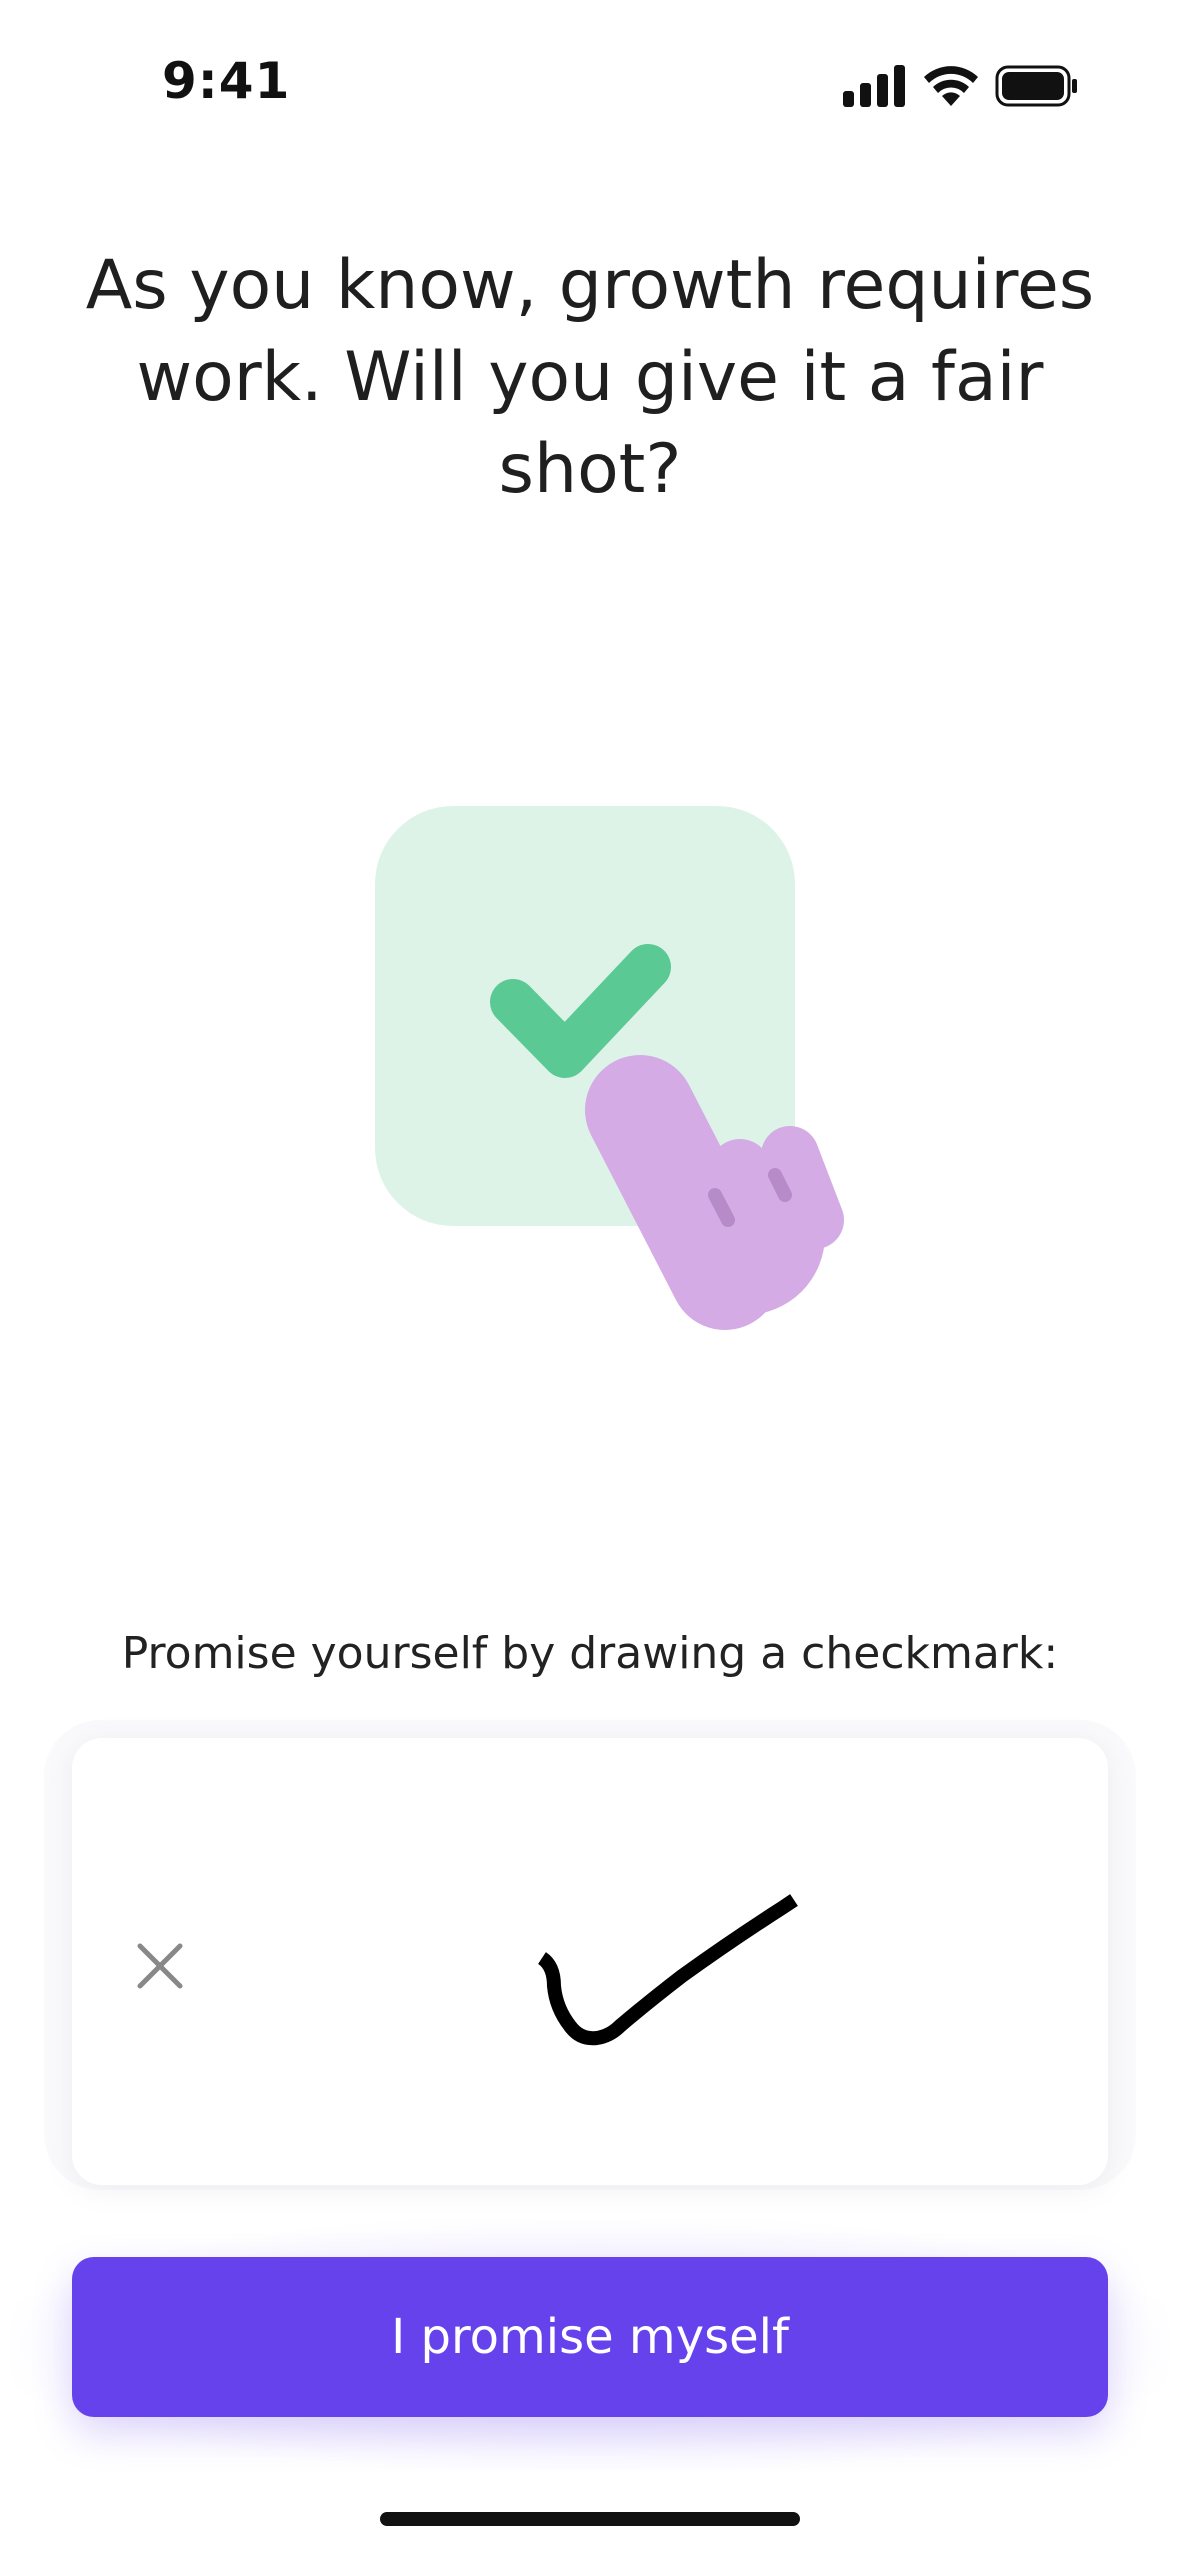  I want to click on cellular-signal-icon, so click(874, 86).